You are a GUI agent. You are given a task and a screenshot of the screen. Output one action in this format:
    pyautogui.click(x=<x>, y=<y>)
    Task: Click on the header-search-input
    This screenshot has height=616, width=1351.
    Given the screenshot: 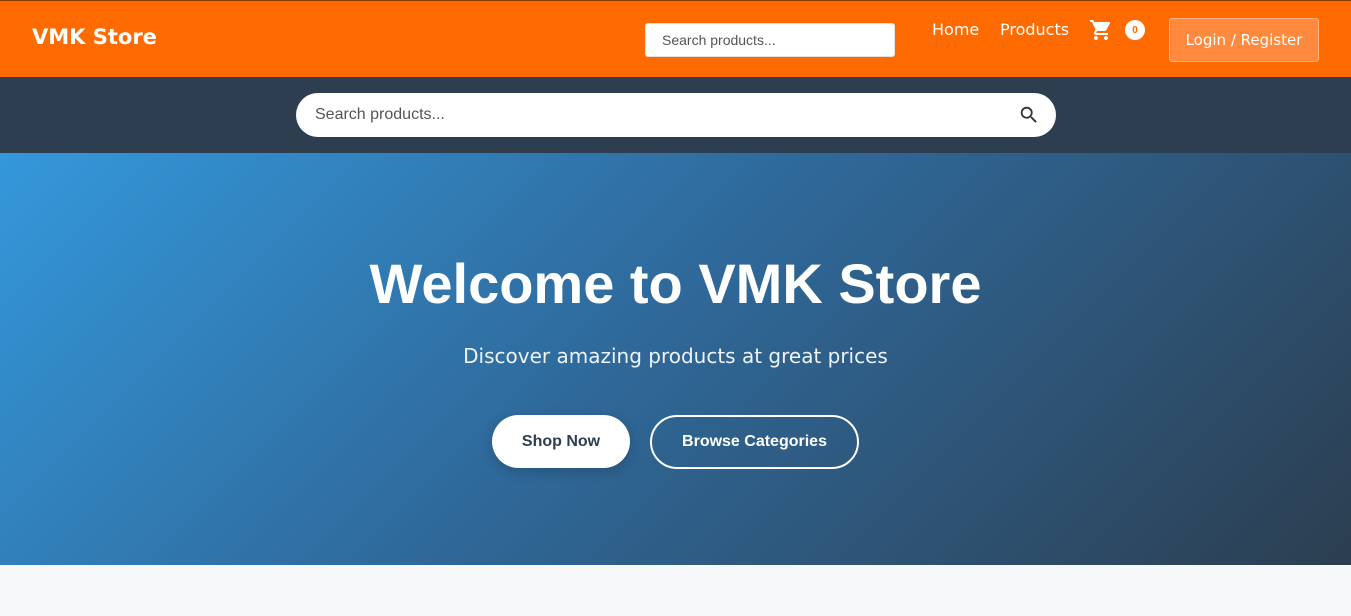 What is the action you would take?
    pyautogui.click(x=770, y=40)
    